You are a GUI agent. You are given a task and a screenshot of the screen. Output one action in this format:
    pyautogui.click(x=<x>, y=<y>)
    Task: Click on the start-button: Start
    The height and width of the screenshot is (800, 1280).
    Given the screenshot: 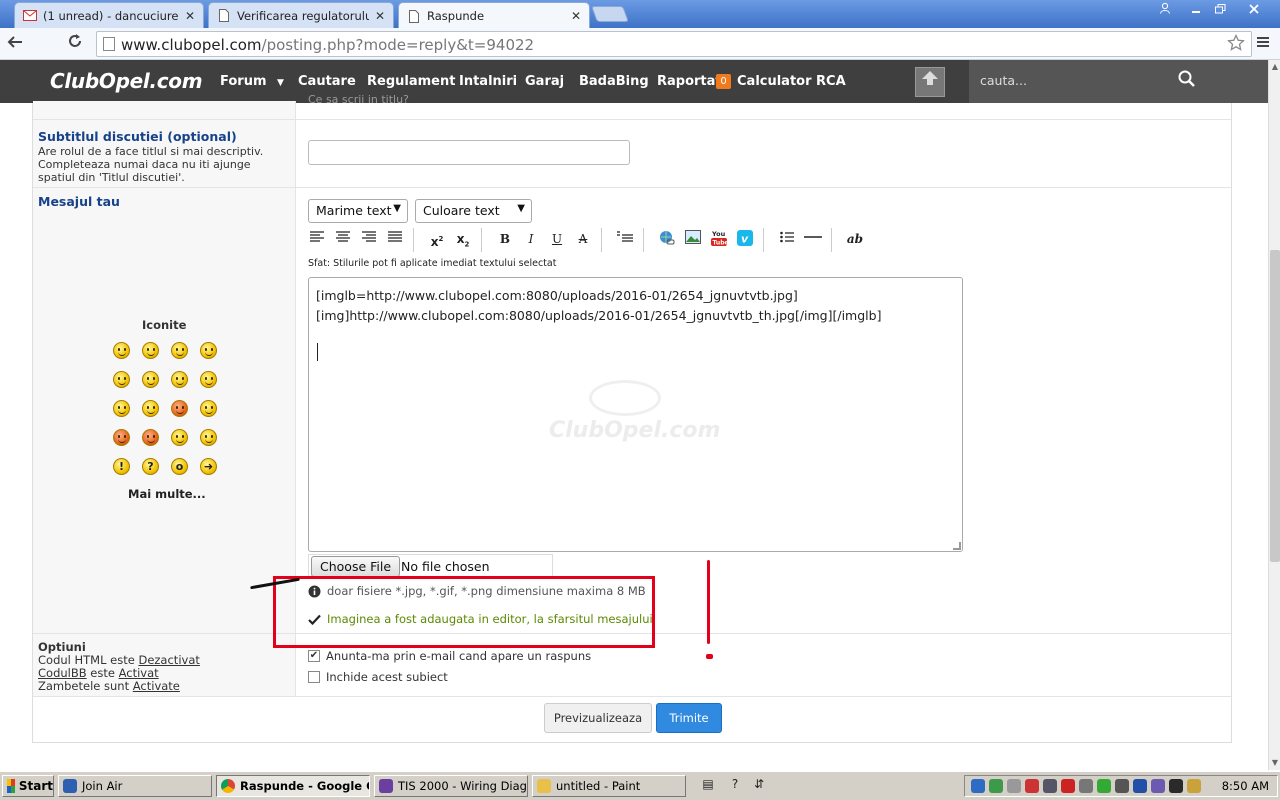 What is the action you would take?
    pyautogui.click(x=28, y=786)
    